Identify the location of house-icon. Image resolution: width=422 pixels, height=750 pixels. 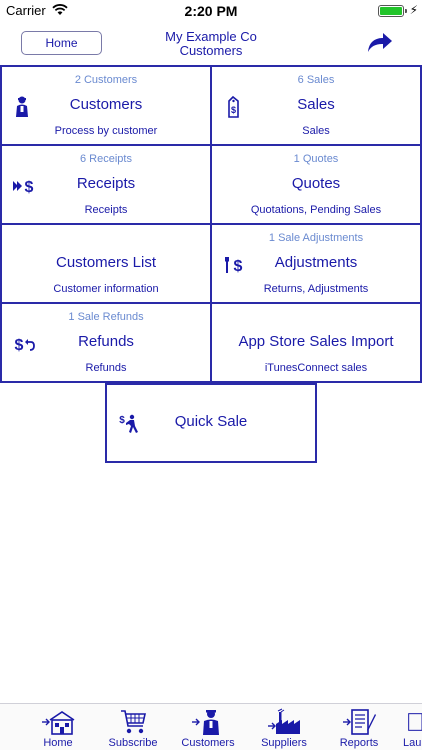
(58, 723).